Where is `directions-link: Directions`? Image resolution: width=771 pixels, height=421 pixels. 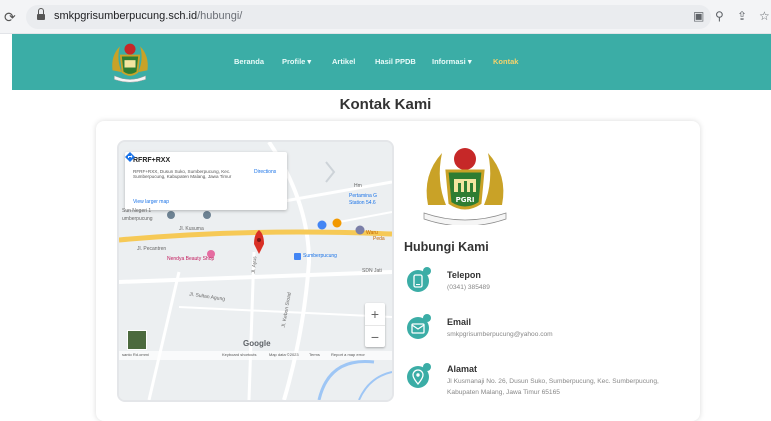 directions-link: Directions is located at coordinates (265, 172).